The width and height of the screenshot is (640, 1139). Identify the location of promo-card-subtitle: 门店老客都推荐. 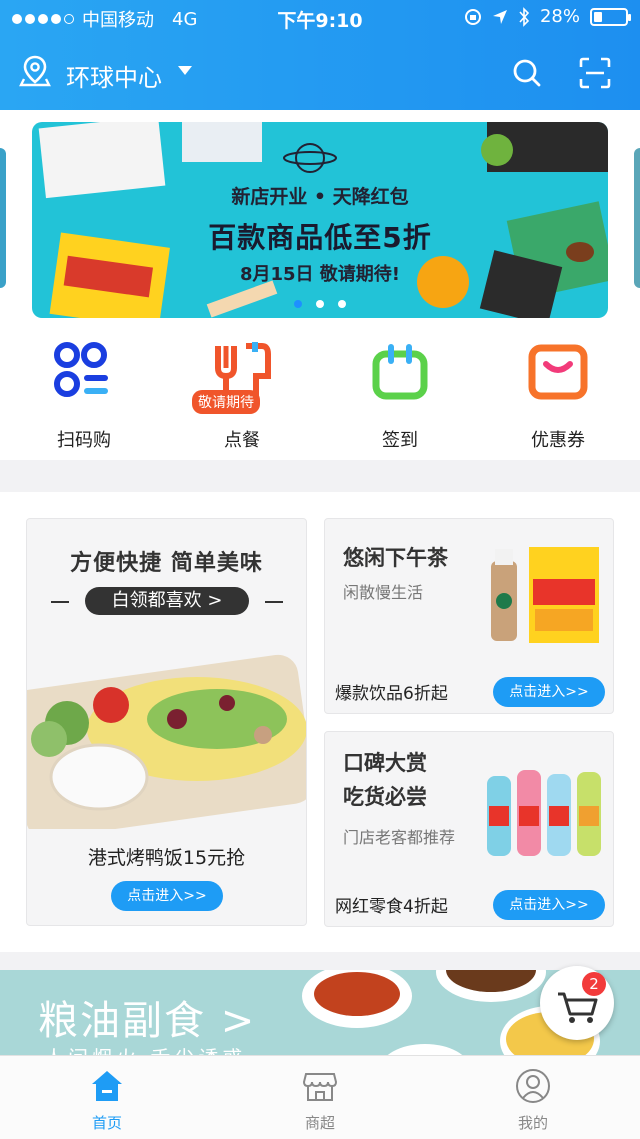
(399, 837).